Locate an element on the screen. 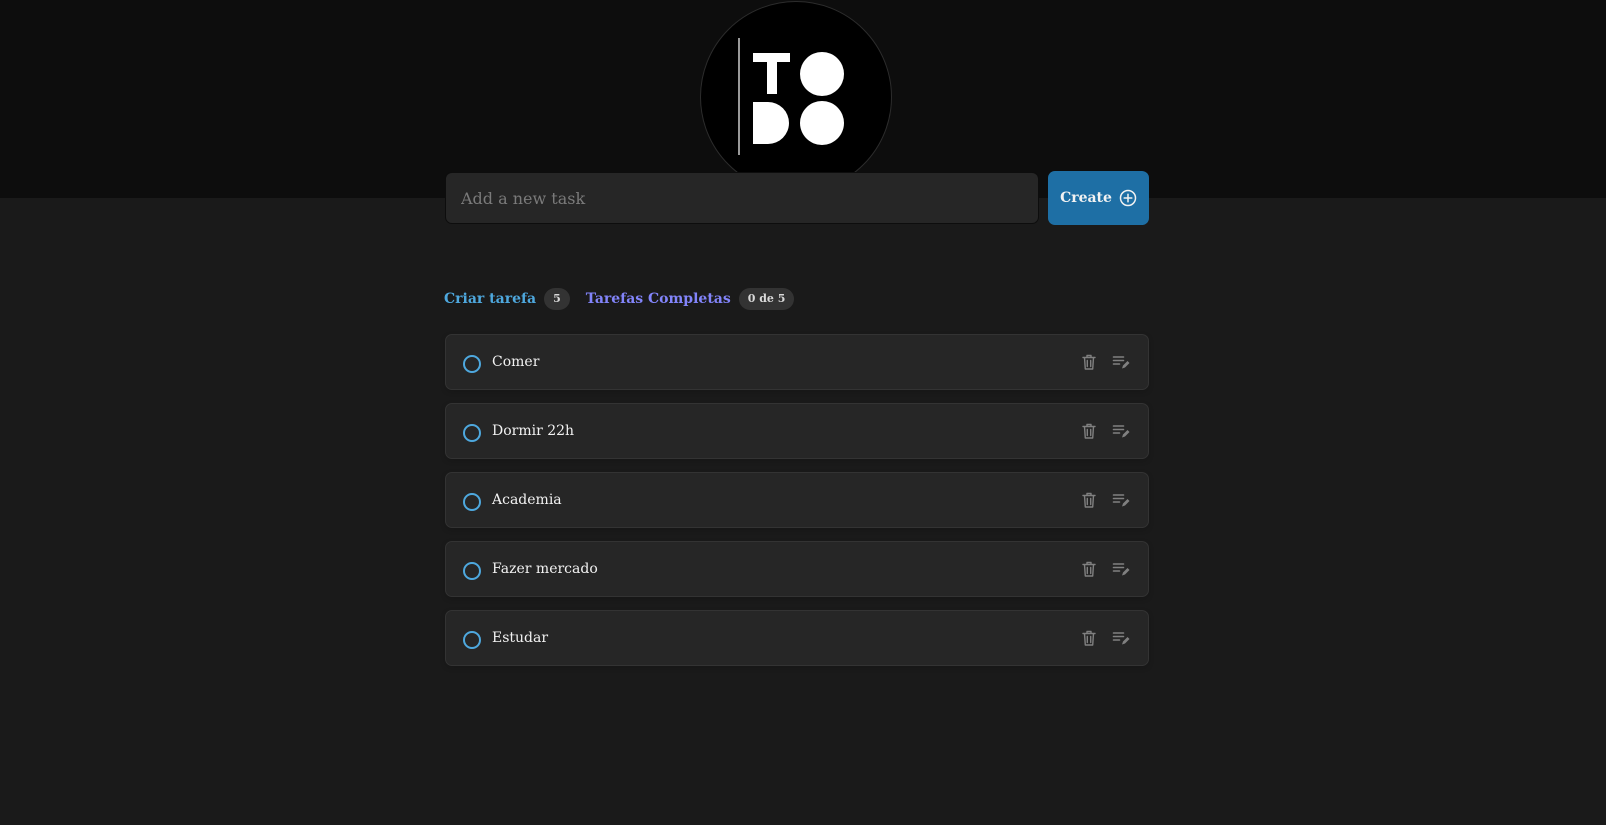 This screenshot has height=825, width=1606. create-button: Create is located at coordinates (1098, 198).